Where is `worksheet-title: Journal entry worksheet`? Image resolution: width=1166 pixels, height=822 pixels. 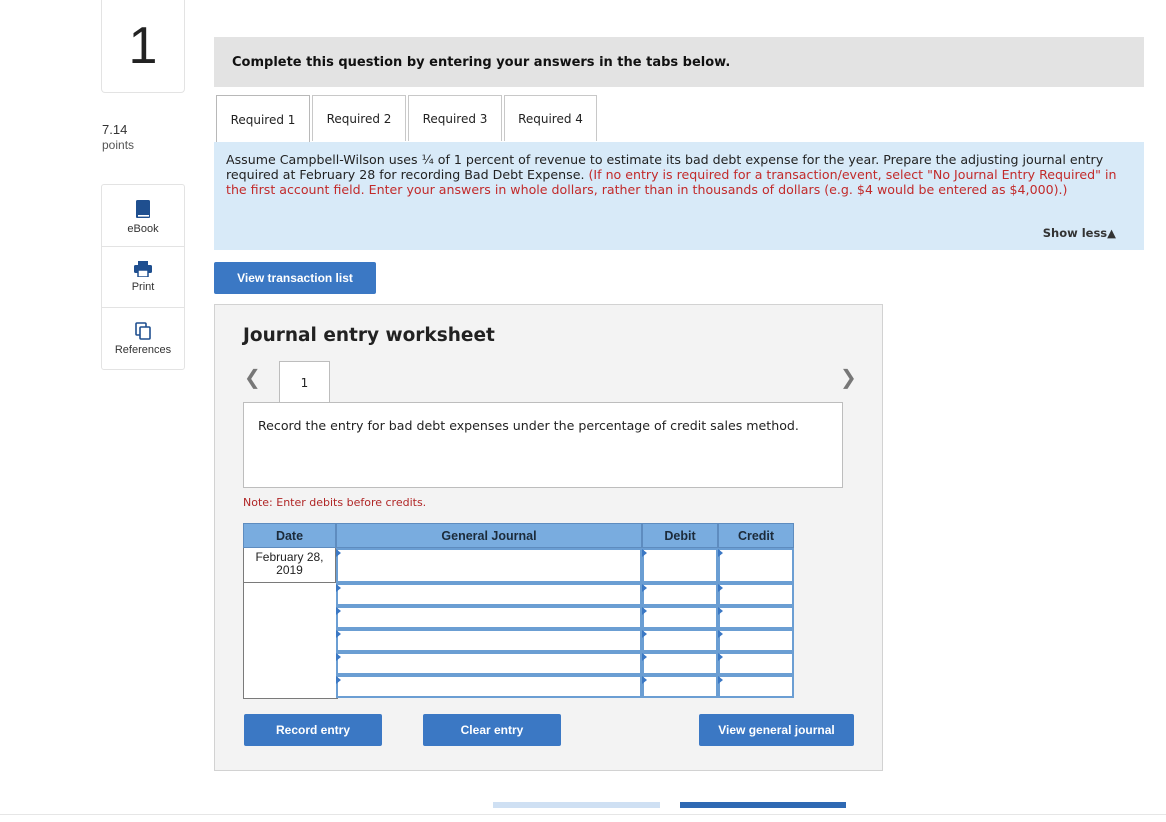
worksheet-title: Journal entry worksheet is located at coordinates (369, 335).